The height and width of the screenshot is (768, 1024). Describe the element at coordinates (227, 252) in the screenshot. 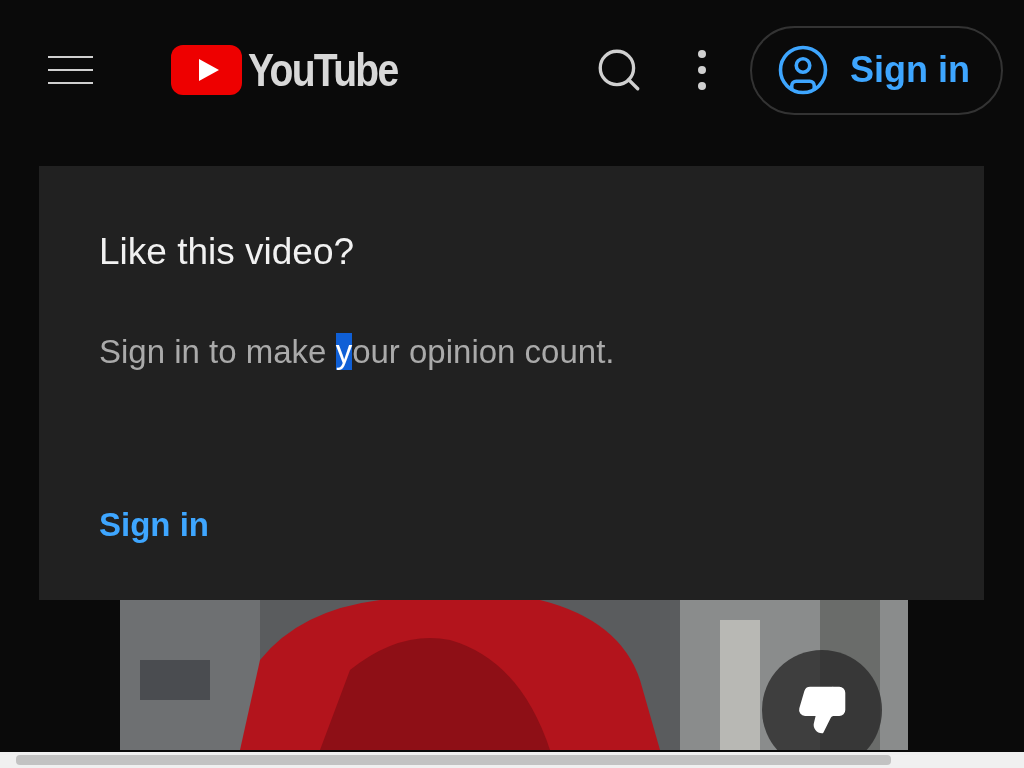

I see `dialog-title: Like this video?` at that location.